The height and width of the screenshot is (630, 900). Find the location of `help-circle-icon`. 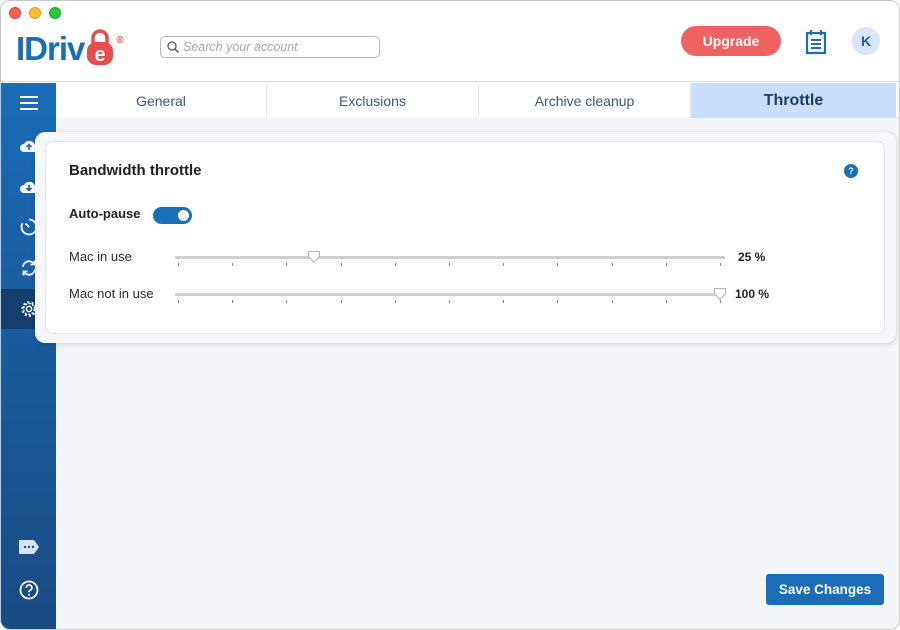

help-circle-icon is located at coordinates (28, 590).